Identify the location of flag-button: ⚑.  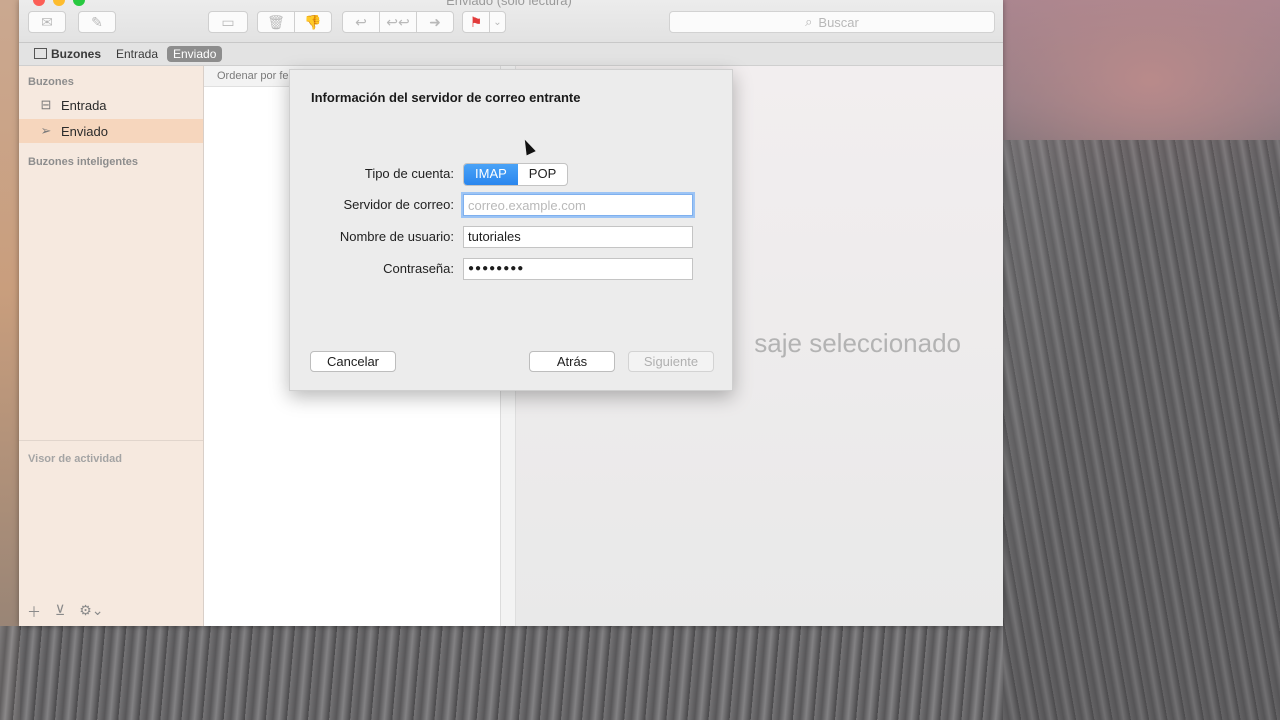
(476, 22).